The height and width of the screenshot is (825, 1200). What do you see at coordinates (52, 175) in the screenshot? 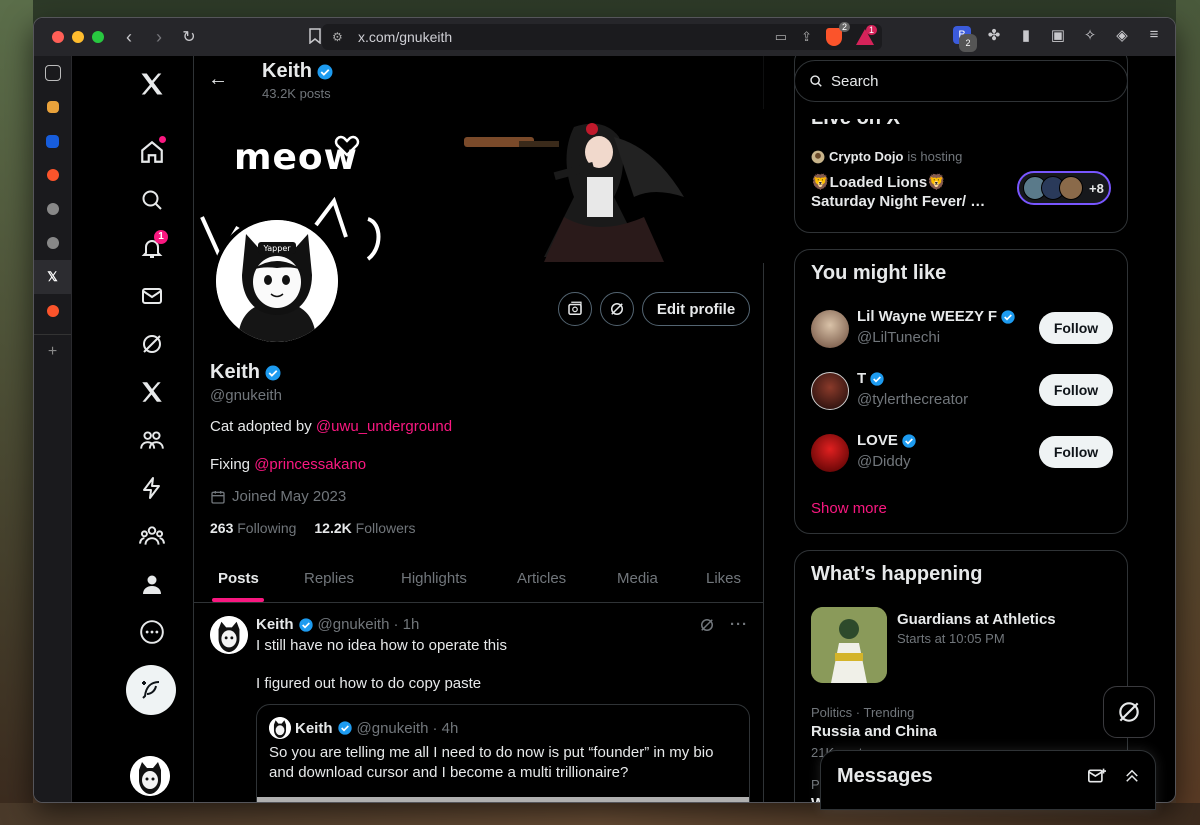
I see `tab-favicon-brave` at bounding box center [52, 175].